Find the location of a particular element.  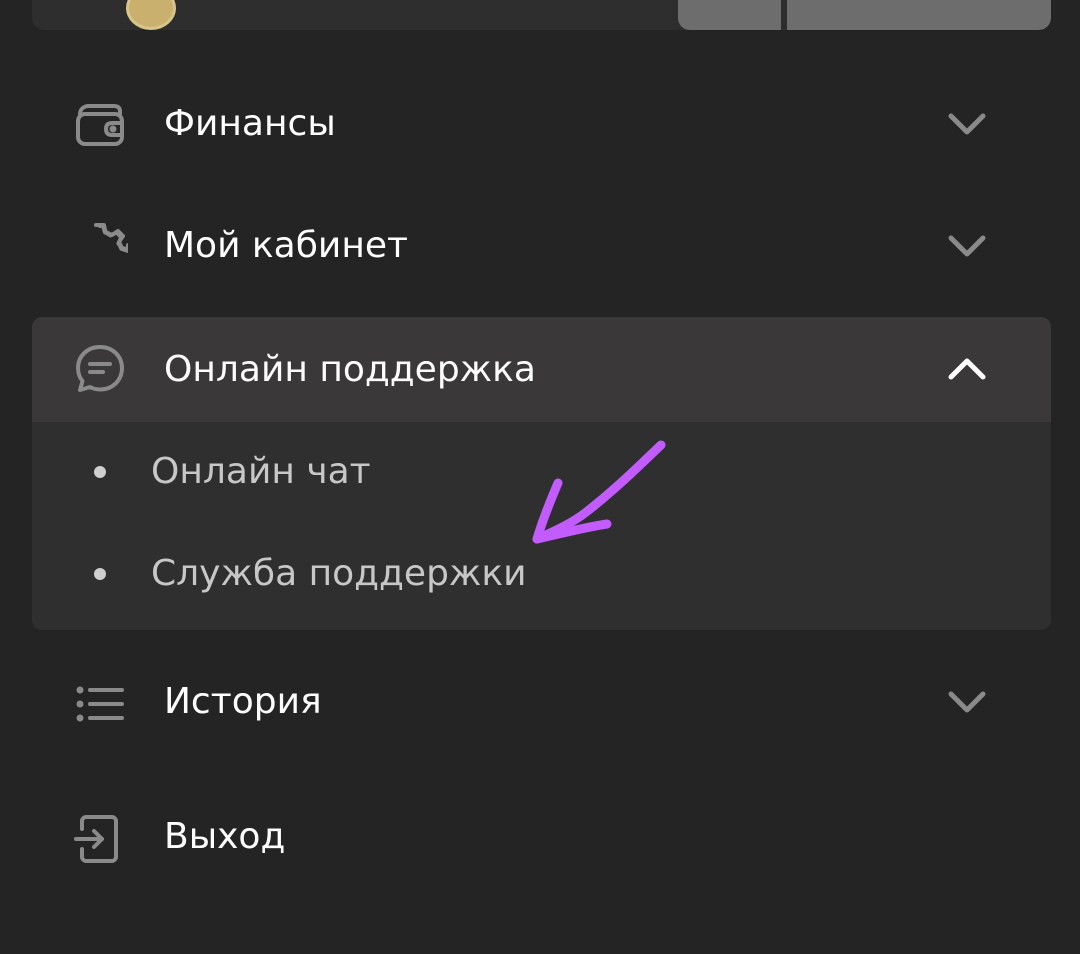

menu-item-history: История is located at coordinates (541, 702).